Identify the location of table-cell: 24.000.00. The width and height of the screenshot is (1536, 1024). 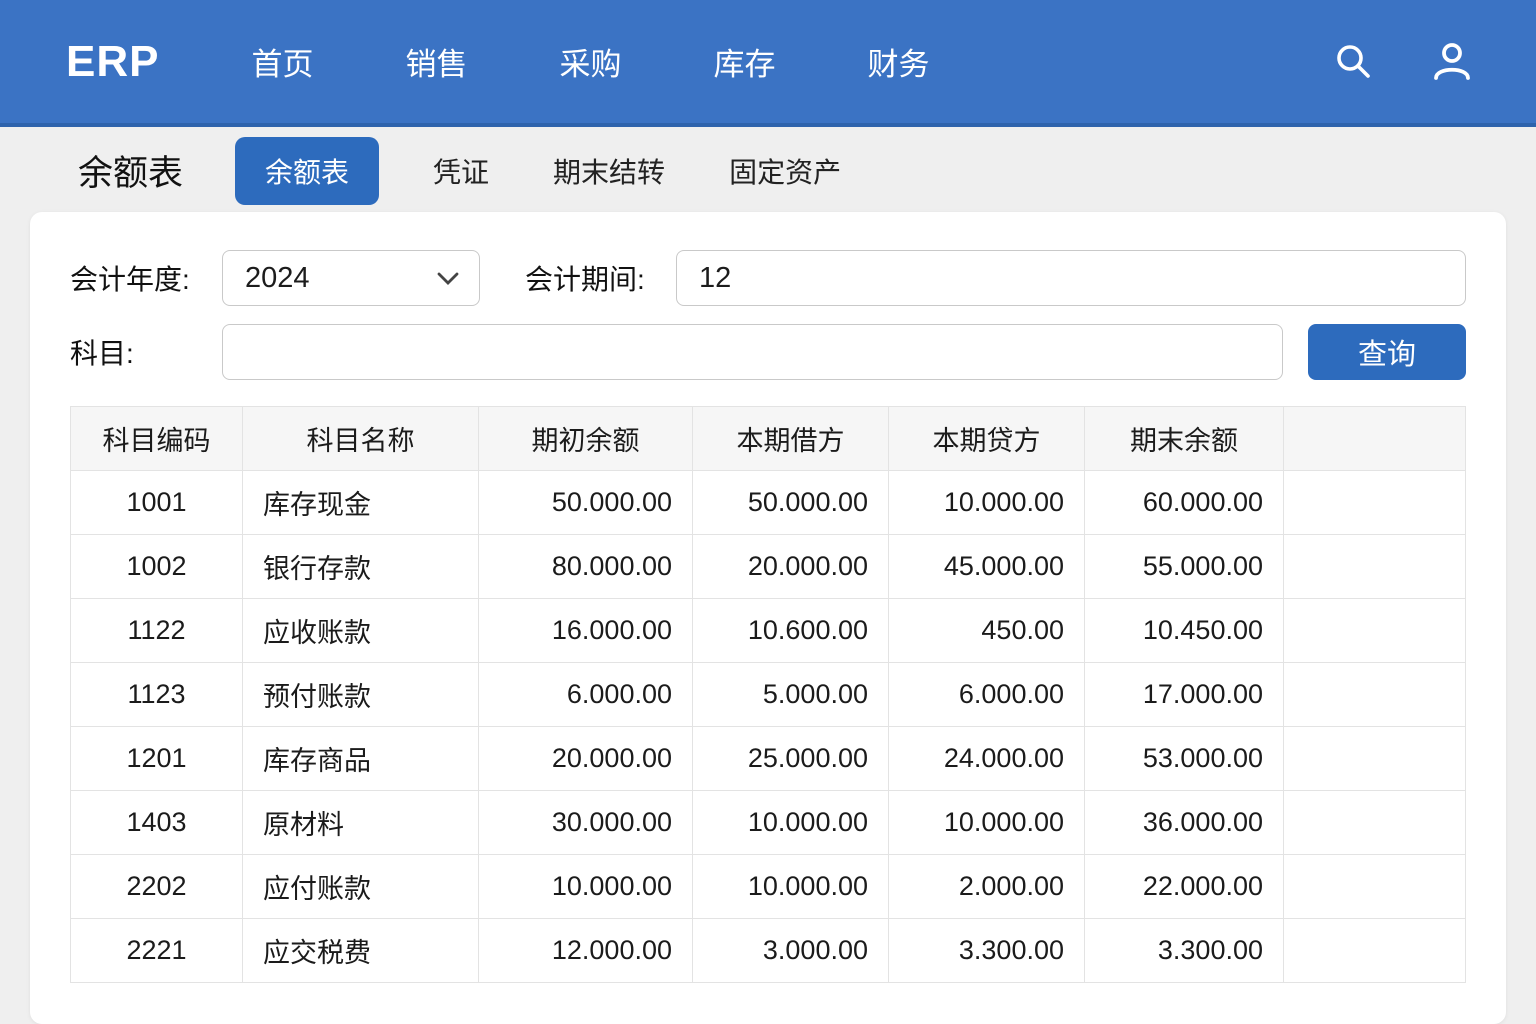
(986, 758).